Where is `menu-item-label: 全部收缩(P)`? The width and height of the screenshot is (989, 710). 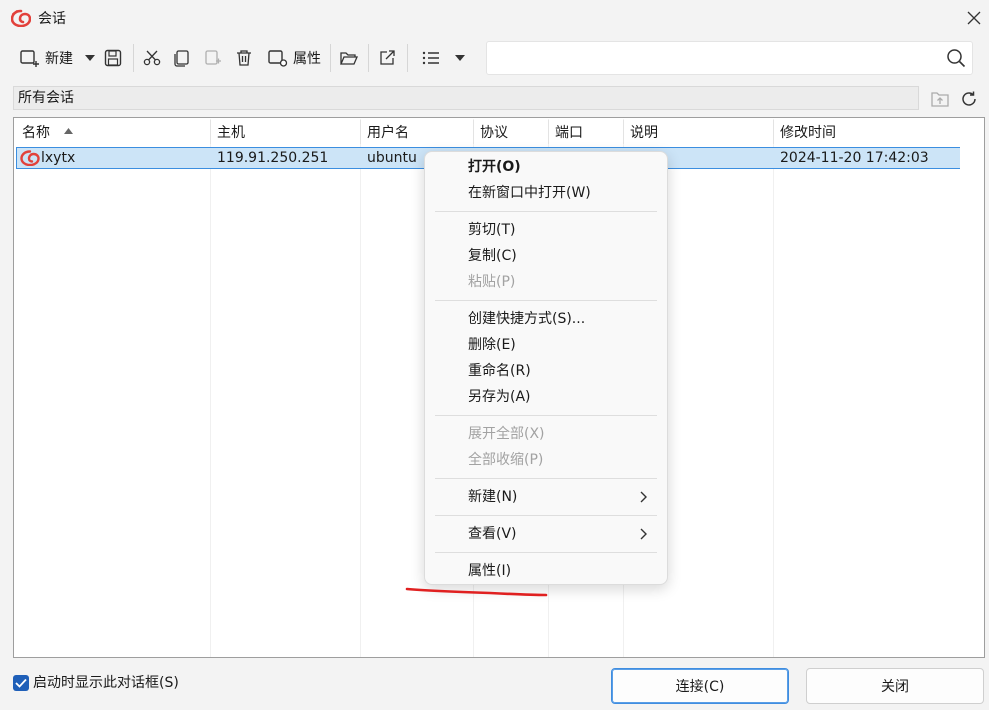
menu-item-label: 全部收缩(P) is located at coordinates (506, 460).